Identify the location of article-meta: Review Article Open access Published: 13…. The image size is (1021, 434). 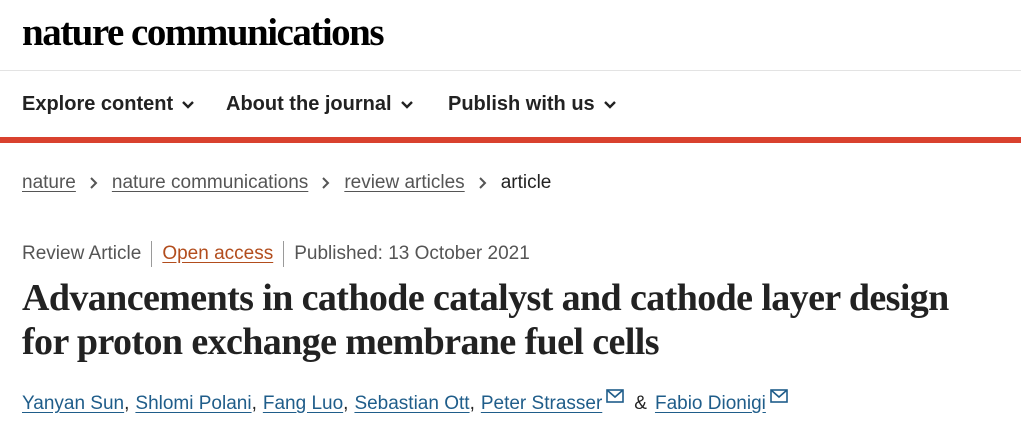
(276, 254).